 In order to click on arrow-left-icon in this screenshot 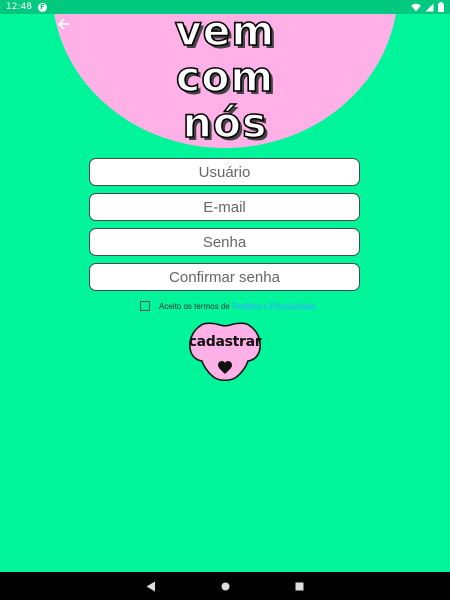, I will do `click(64, 24)`.